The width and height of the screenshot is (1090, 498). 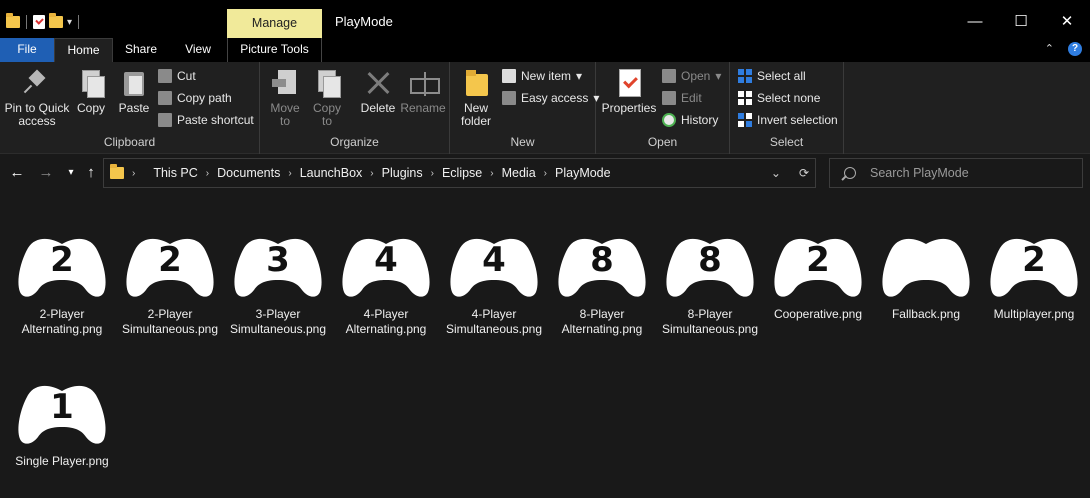 I want to click on open-button: Open ▾, so click(x=691, y=76).